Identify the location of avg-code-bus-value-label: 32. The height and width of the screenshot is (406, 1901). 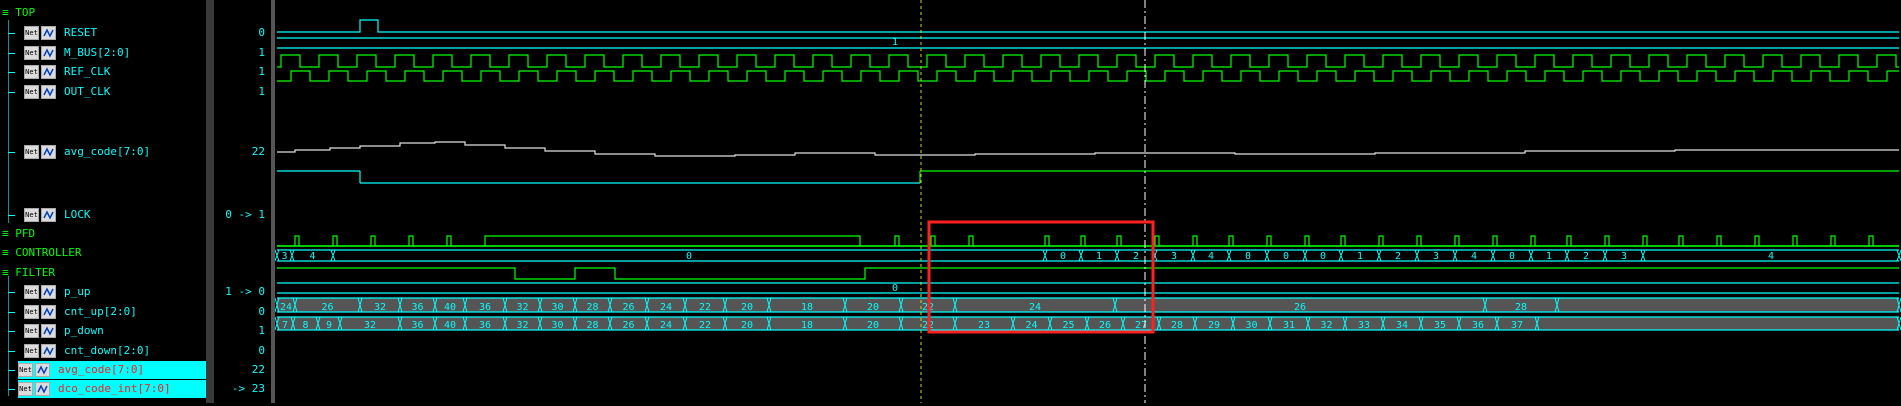
(380, 307).